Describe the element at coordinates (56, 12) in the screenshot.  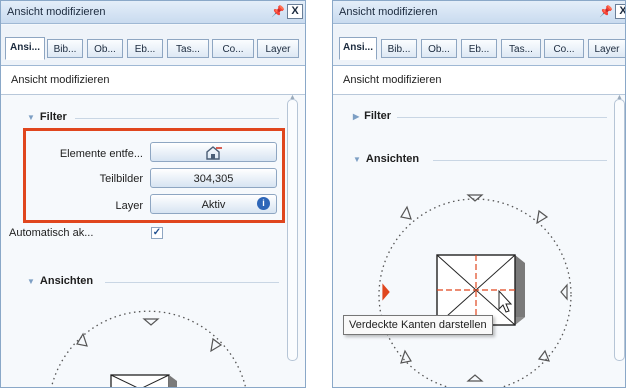
I see `left-panel-title: Ansicht modifizieren` at that location.